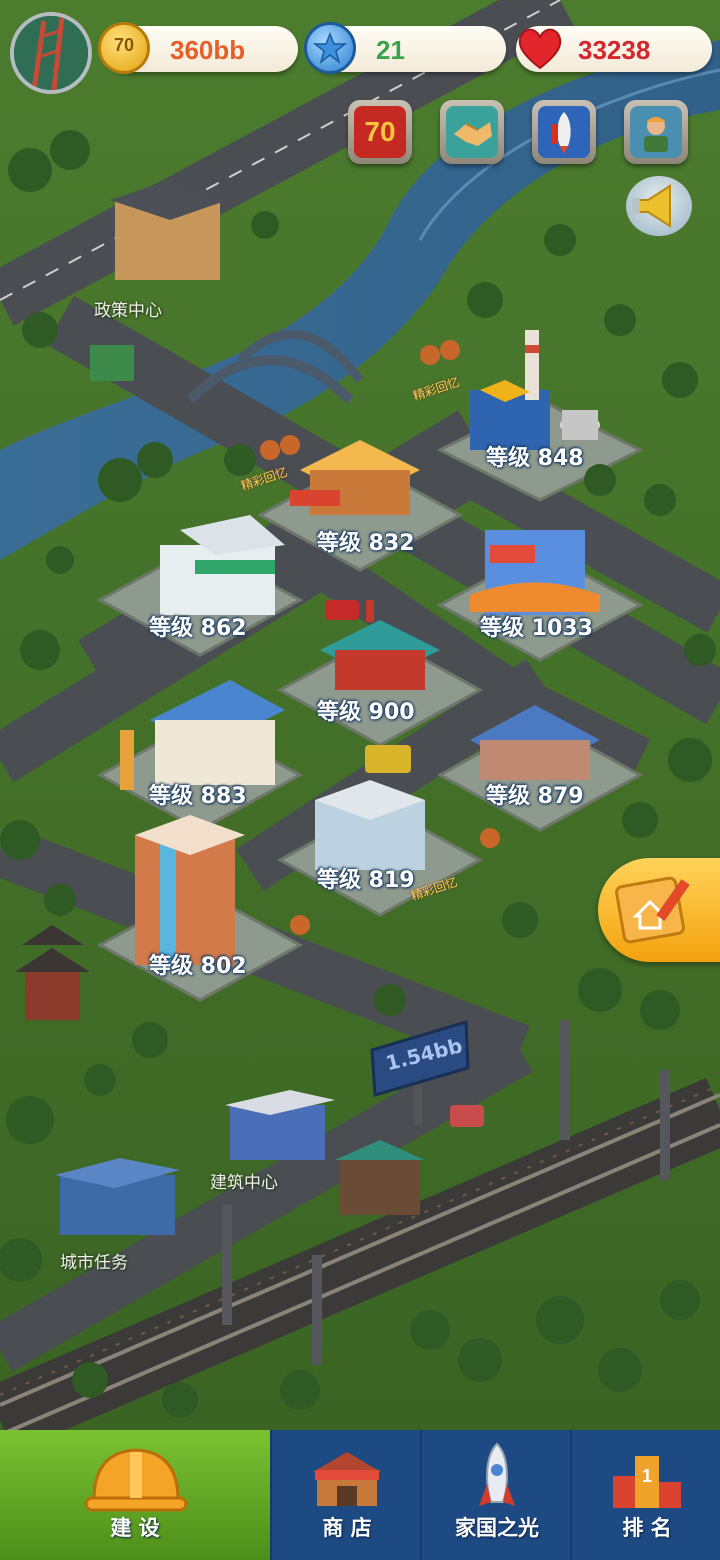  Describe the element at coordinates (128, 308) in the screenshot. I see `policy-center-label: 政策中心` at that location.